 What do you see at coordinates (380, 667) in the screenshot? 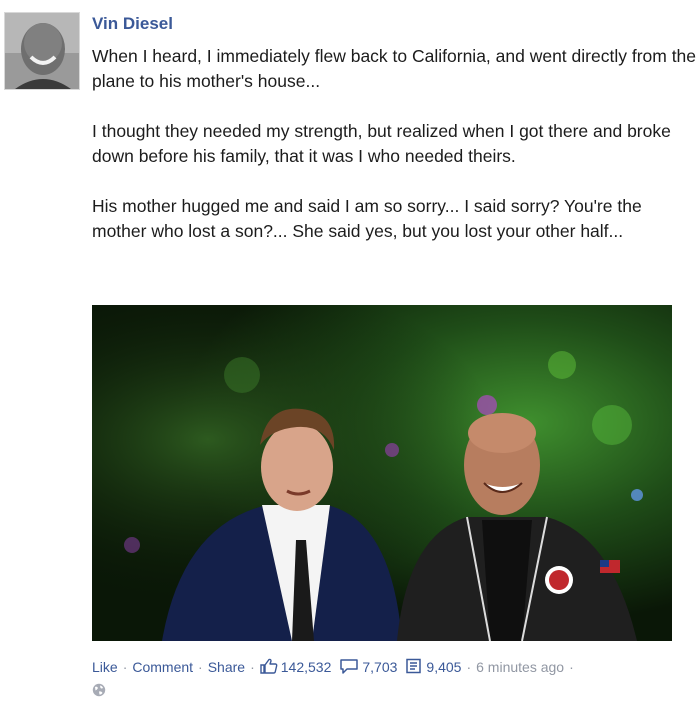
I see `comments-count-text: 7,703` at bounding box center [380, 667].